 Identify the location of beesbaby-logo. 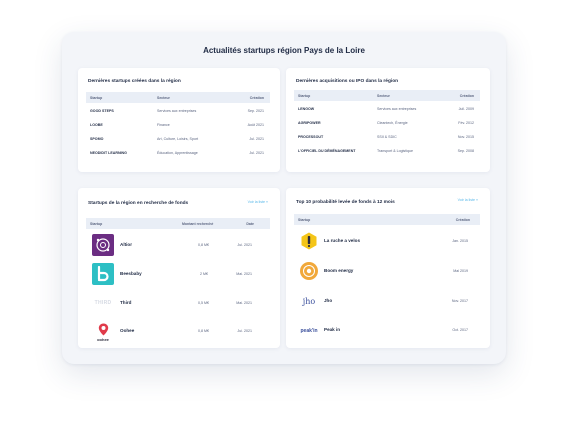
(103, 274).